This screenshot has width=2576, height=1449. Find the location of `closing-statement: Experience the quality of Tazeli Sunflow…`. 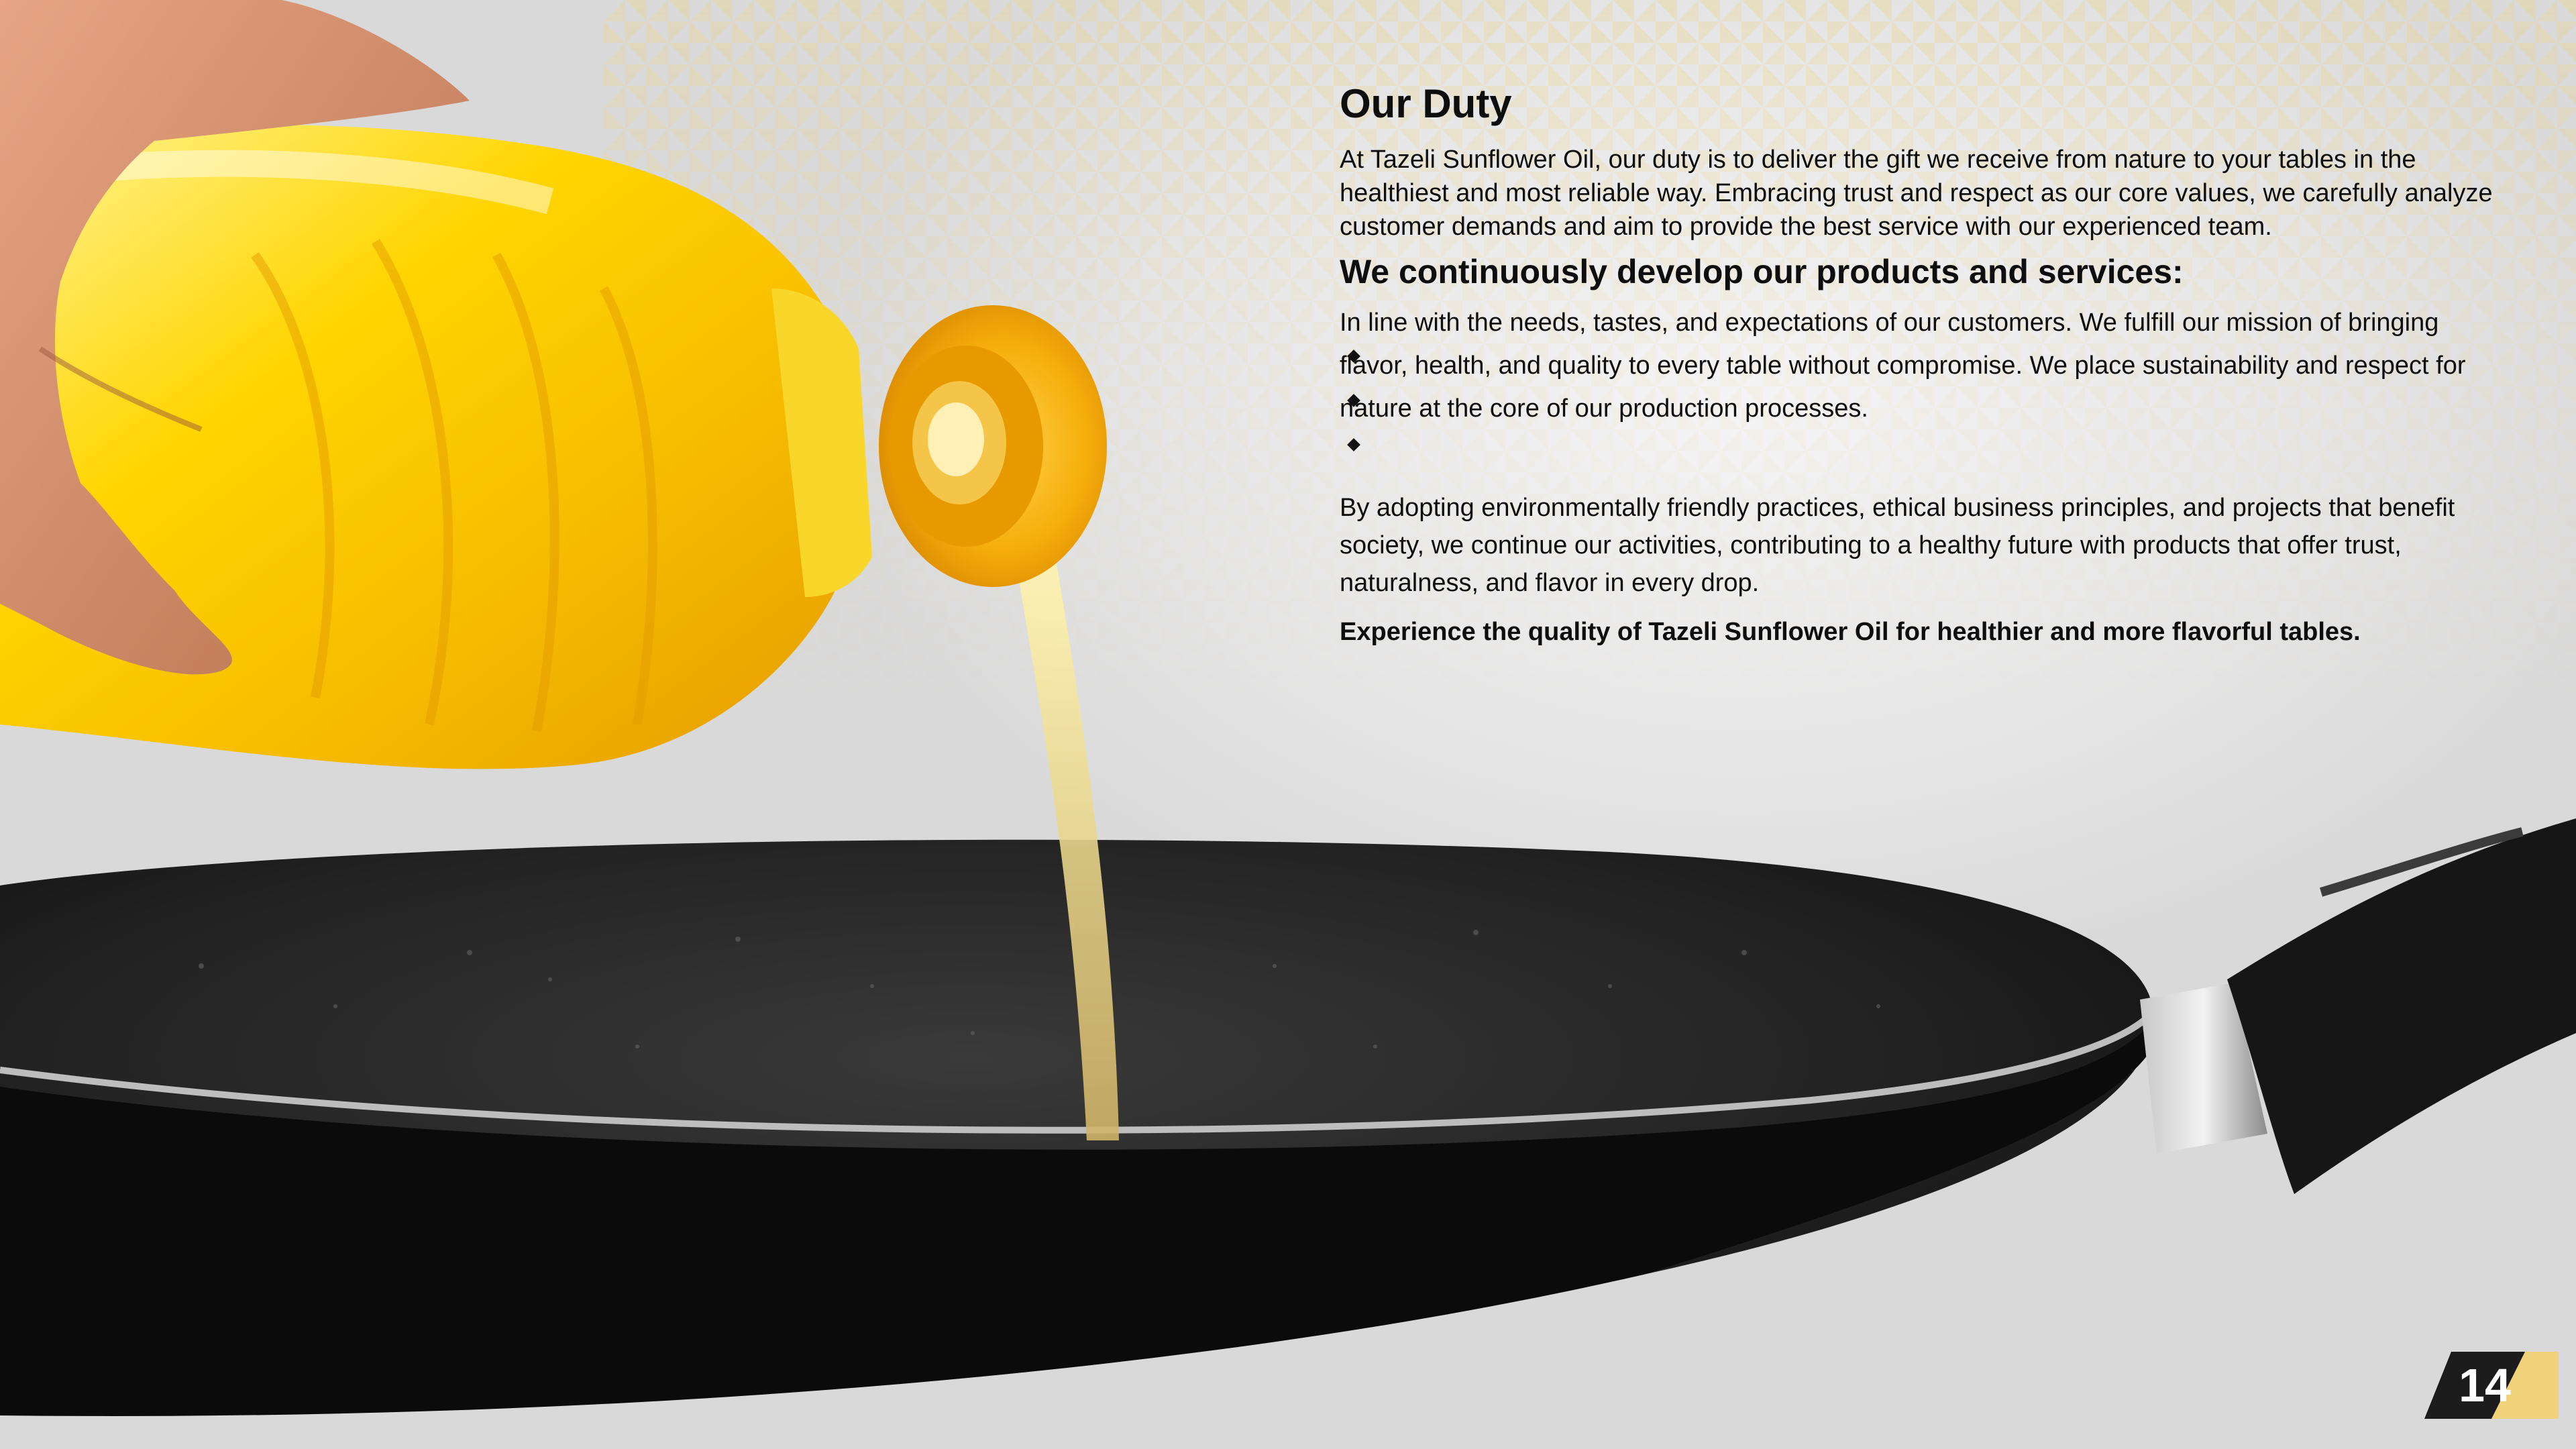

closing-statement: Experience the quality of Tazeli Sunflow… is located at coordinates (1850, 631).